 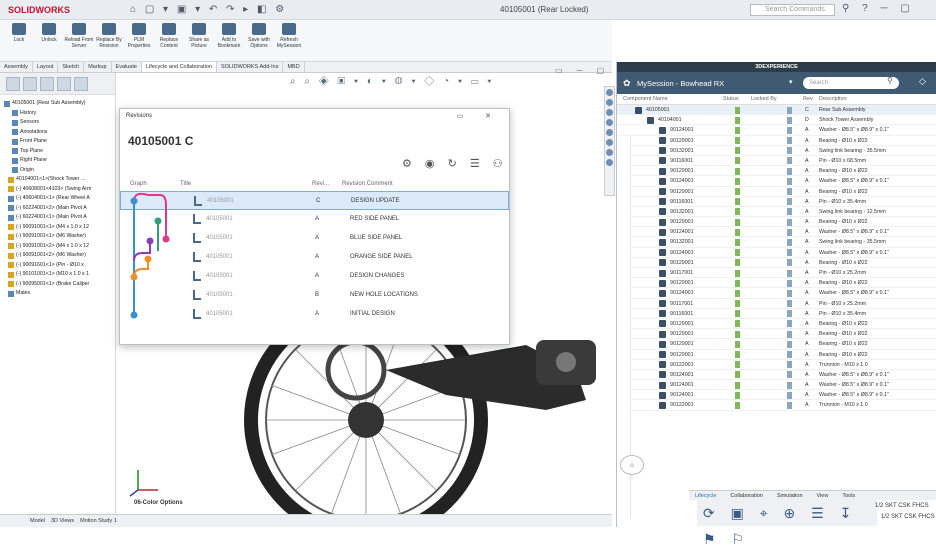 I want to click on tree-node: (-) 90101001<1> (M10 x 1.0 x 1, so click(x=58, y=275).